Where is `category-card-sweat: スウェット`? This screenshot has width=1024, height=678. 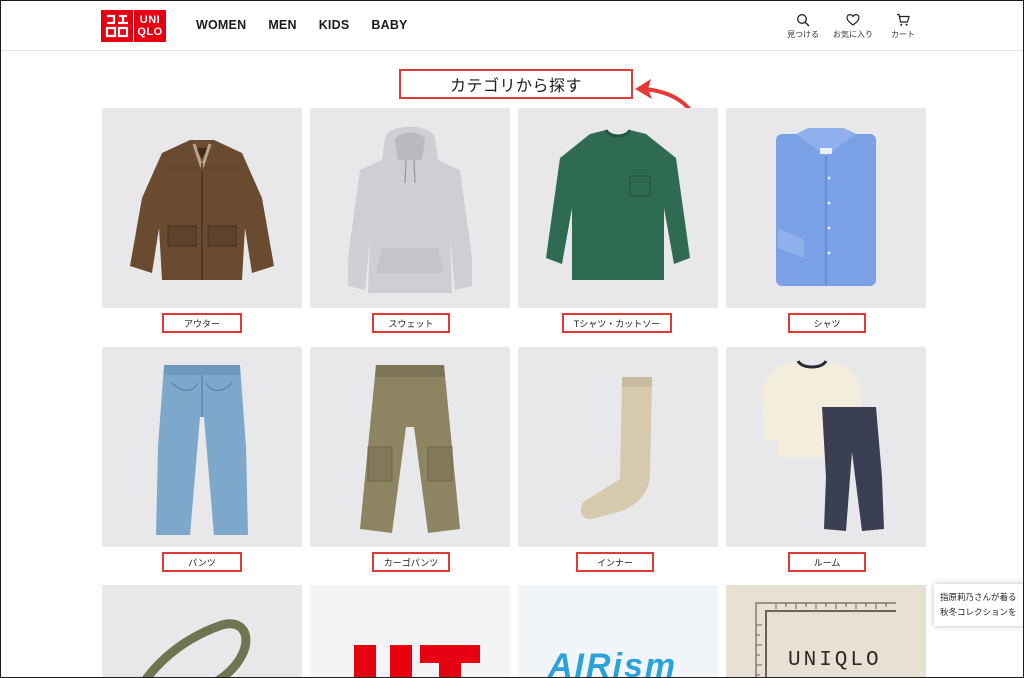 category-card-sweat: スウェット is located at coordinates (410, 220).